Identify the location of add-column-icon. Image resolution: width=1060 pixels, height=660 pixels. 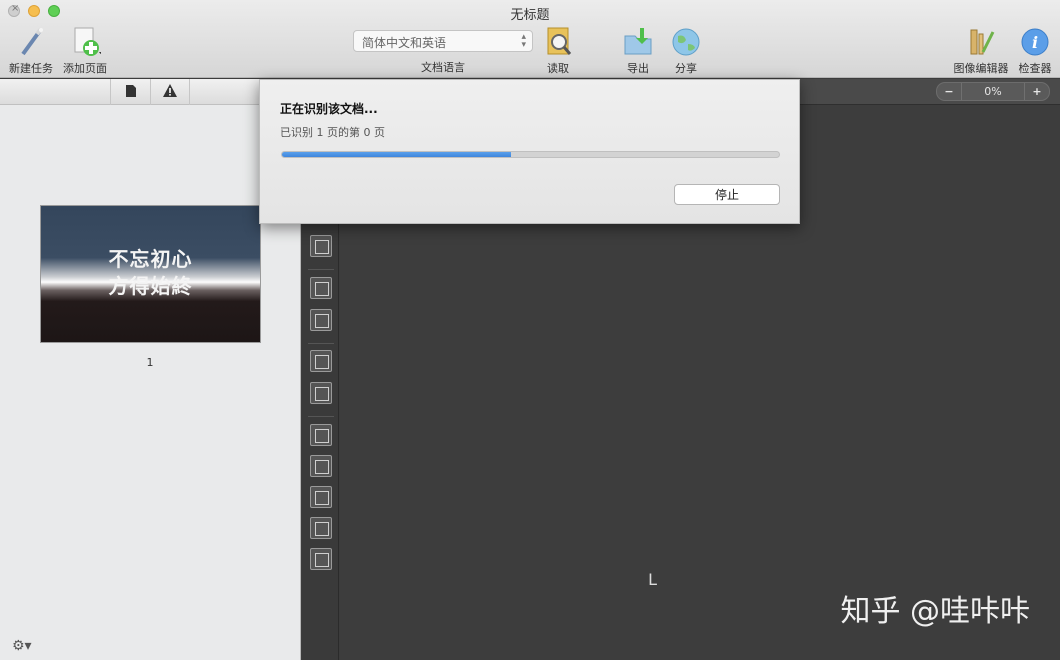
(321, 435).